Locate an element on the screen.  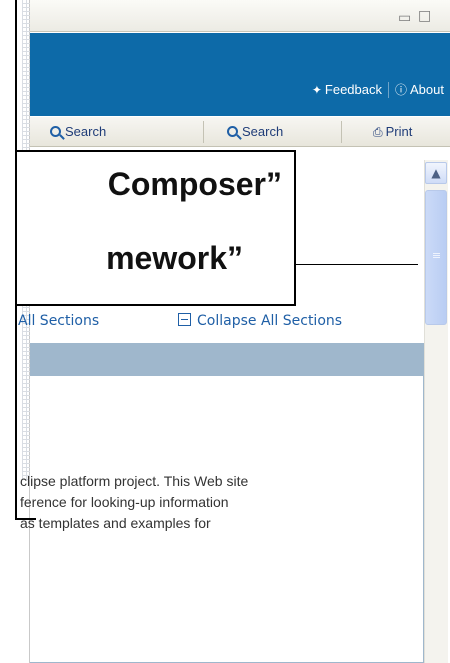
print-button-label: Print is located at coordinates (399, 131).